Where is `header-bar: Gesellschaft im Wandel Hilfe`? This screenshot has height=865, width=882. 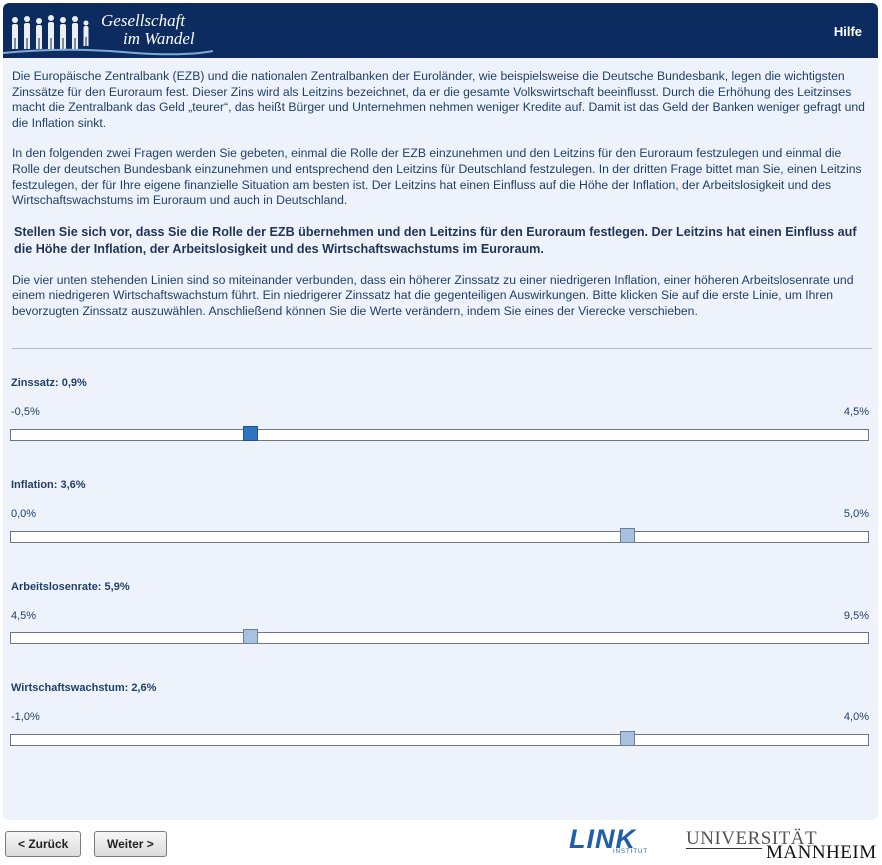 header-bar: Gesellschaft im Wandel Hilfe is located at coordinates (440, 30).